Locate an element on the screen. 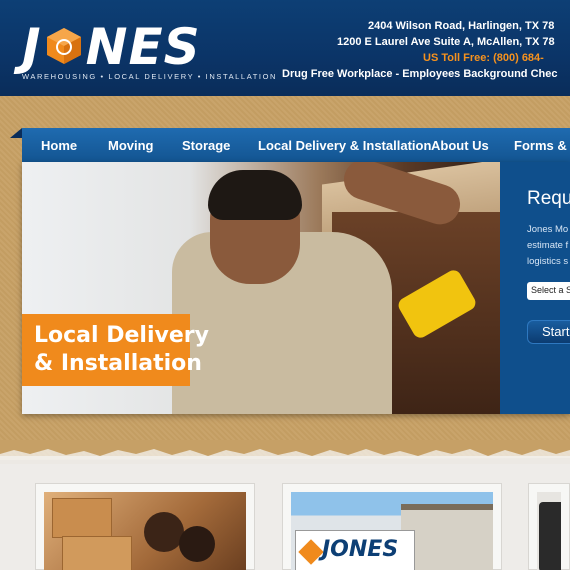  truck-logo-cube-icon is located at coordinates (311, 552).